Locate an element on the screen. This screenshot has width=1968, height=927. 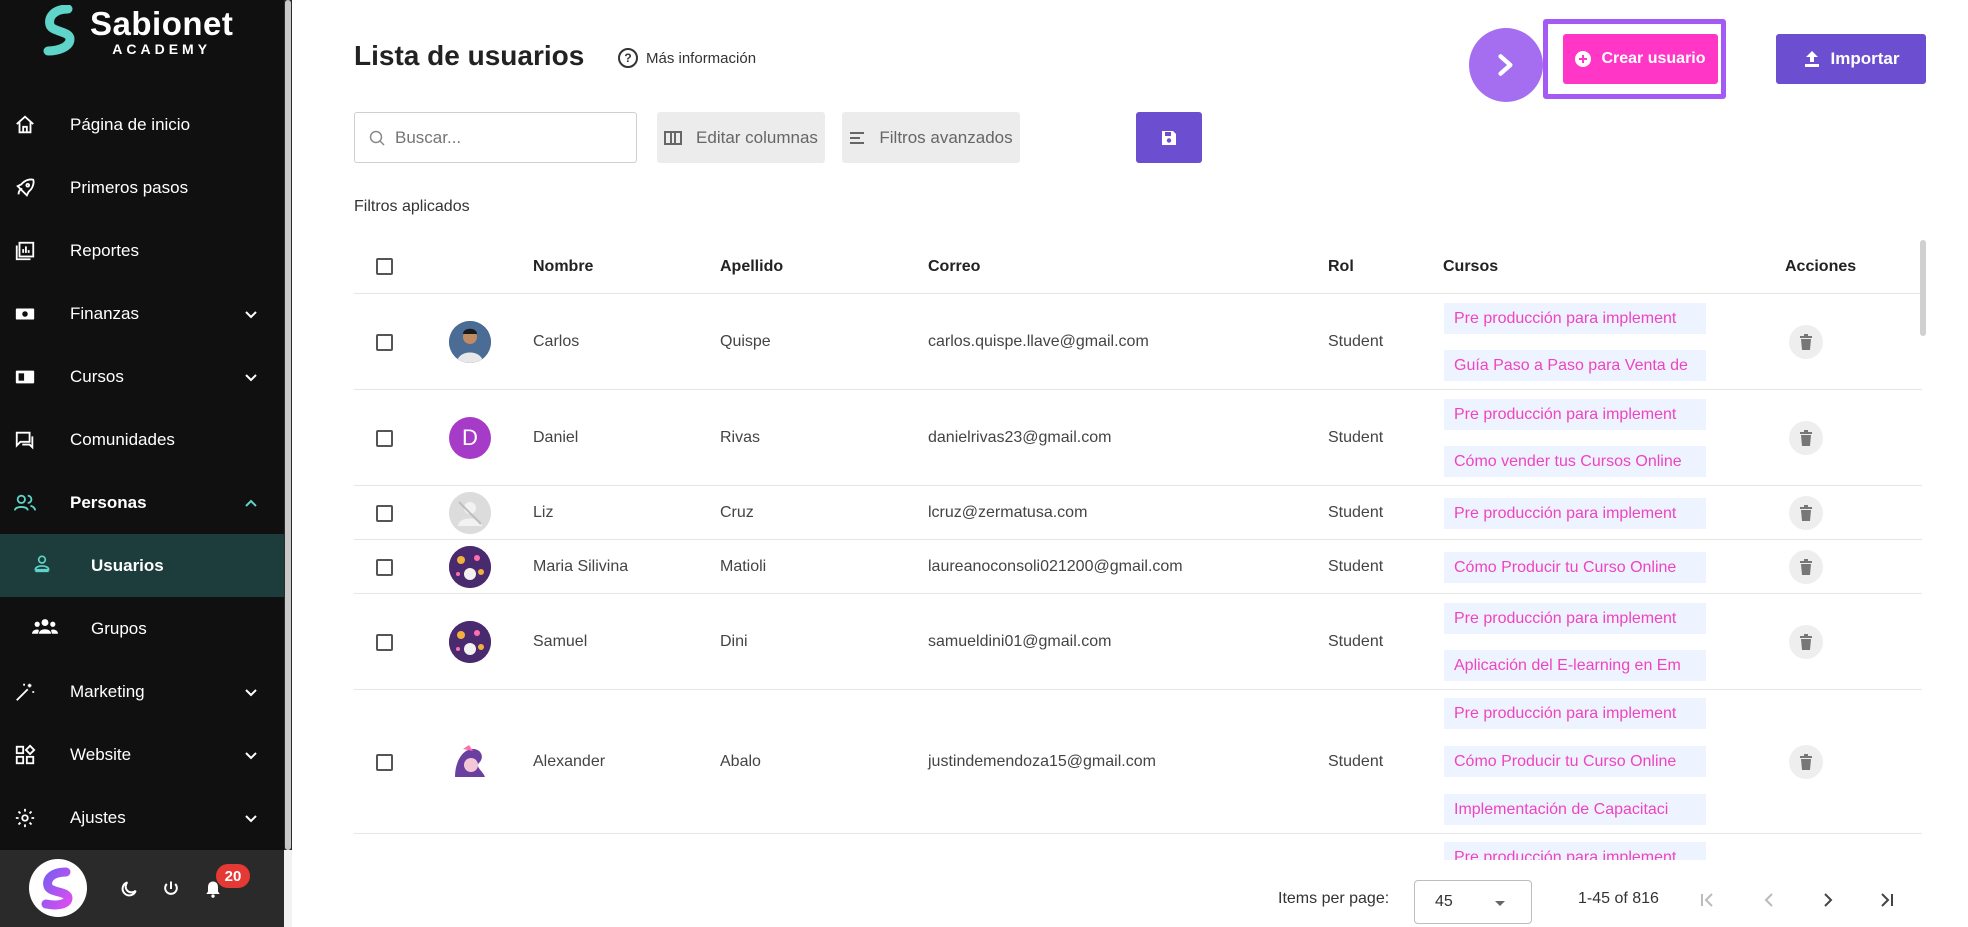
sidebar-subitem-grupos: Grupos is located at coordinates (142, 628).